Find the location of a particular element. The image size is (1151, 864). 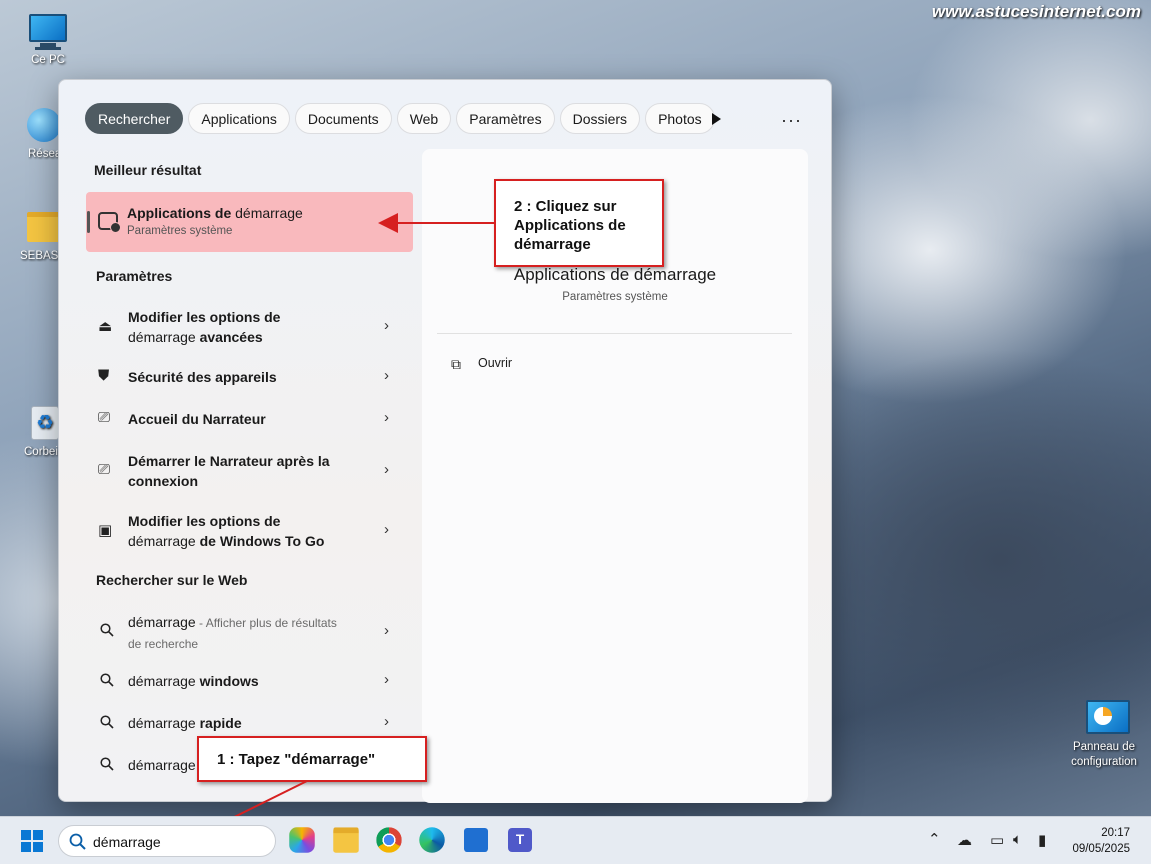

taskbar: T ⌃ ☁ ▭ 🔈︎ ▮ 20:17 09/05/2025 is located at coordinates (575, 840).